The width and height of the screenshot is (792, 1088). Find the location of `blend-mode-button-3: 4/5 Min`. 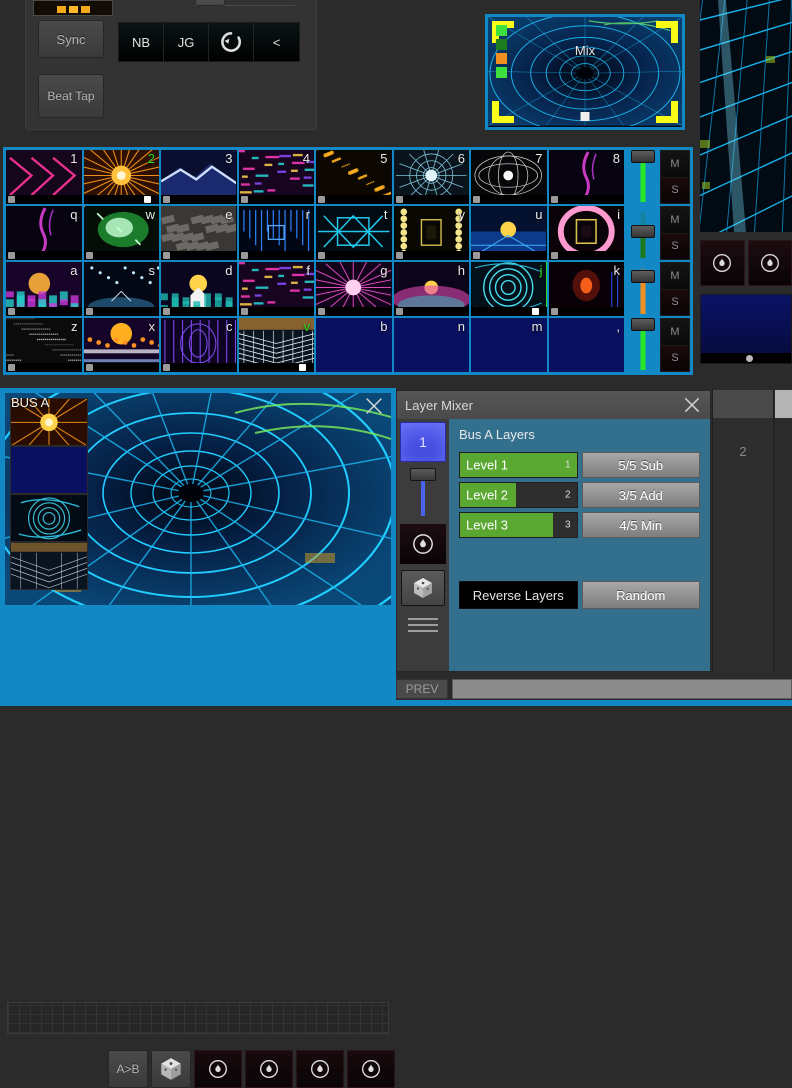

blend-mode-button-3: 4/5 Min is located at coordinates (641, 525).